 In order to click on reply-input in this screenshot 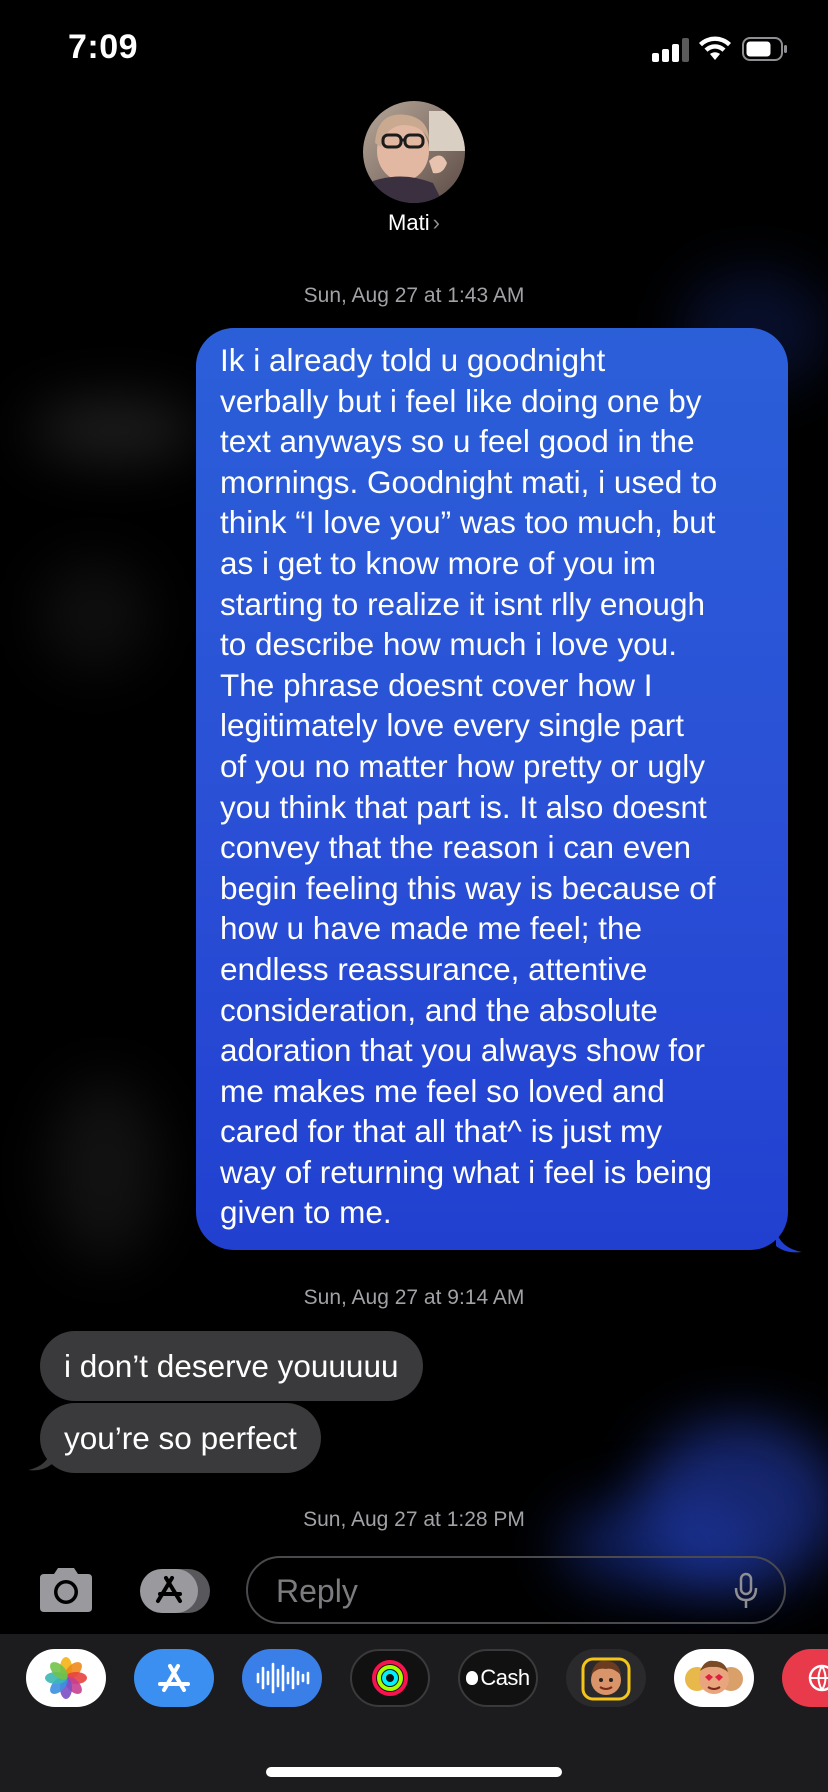, I will do `click(496, 1591)`.